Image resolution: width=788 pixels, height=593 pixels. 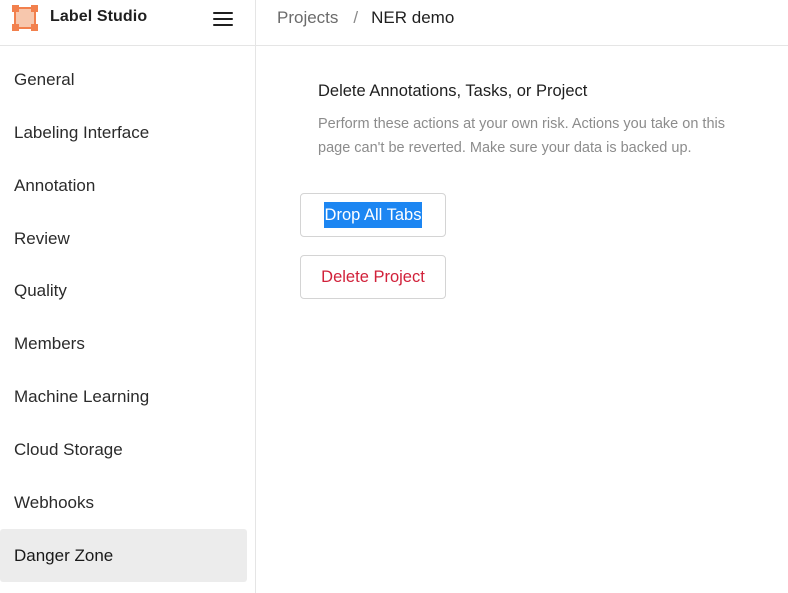 I want to click on breadcrumb: Projects / NER demo, so click(x=365, y=18).